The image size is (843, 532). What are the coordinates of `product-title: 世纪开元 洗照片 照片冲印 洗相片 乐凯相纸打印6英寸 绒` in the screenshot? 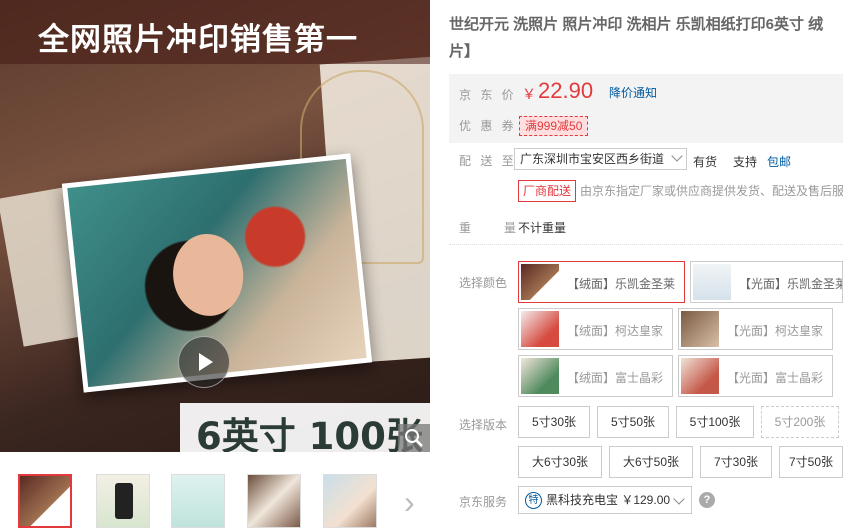 It's located at (636, 24).